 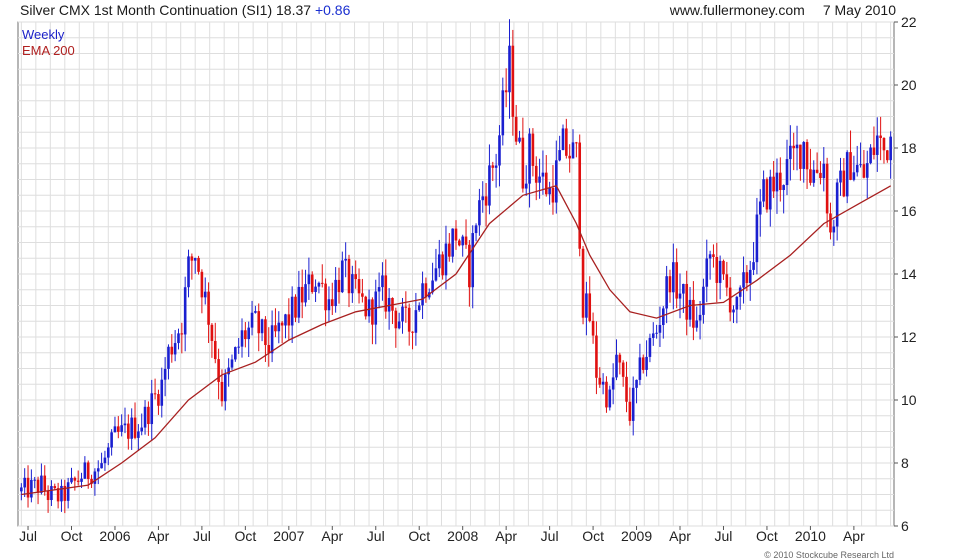 What do you see at coordinates (909, 211) in the screenshot?
I see `y-tick-label: 16` at bounding box center [909, 211].